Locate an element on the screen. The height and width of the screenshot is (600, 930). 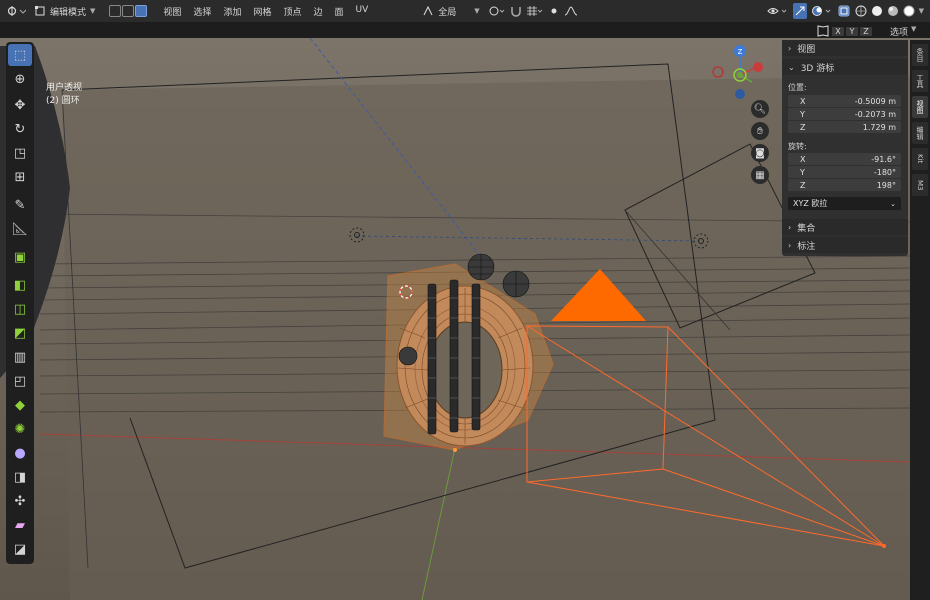
rotation-z-field: Z 198° is located at coordinates (844, 185).